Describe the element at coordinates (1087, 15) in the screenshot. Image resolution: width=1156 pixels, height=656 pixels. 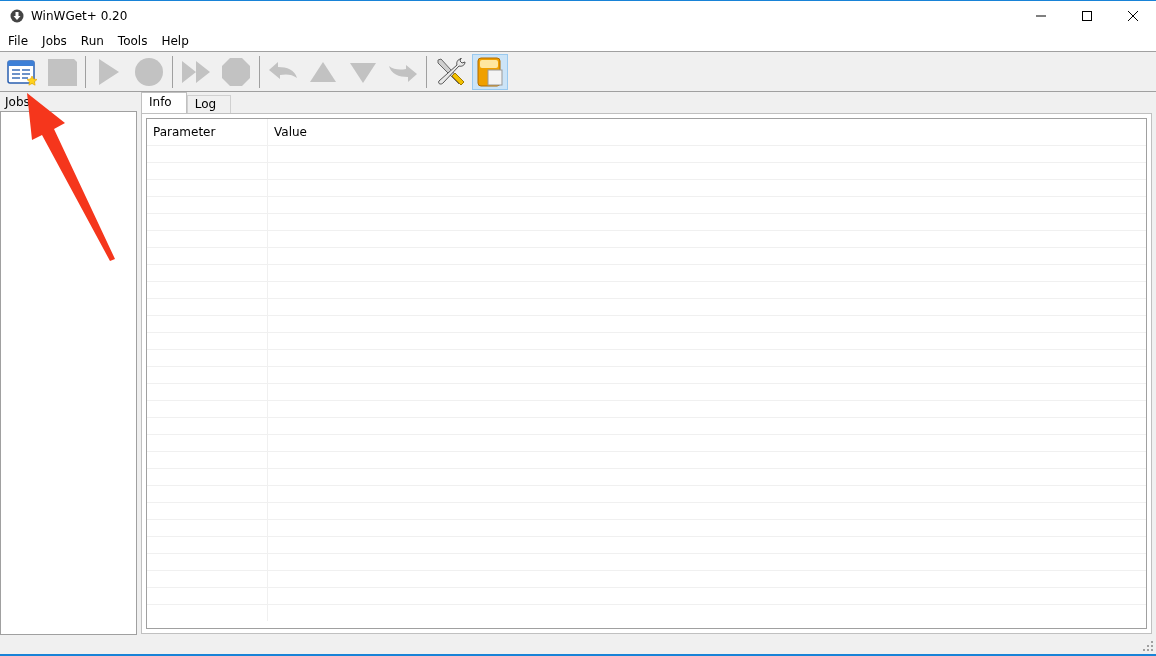
I see `maximize-icon` at that location.